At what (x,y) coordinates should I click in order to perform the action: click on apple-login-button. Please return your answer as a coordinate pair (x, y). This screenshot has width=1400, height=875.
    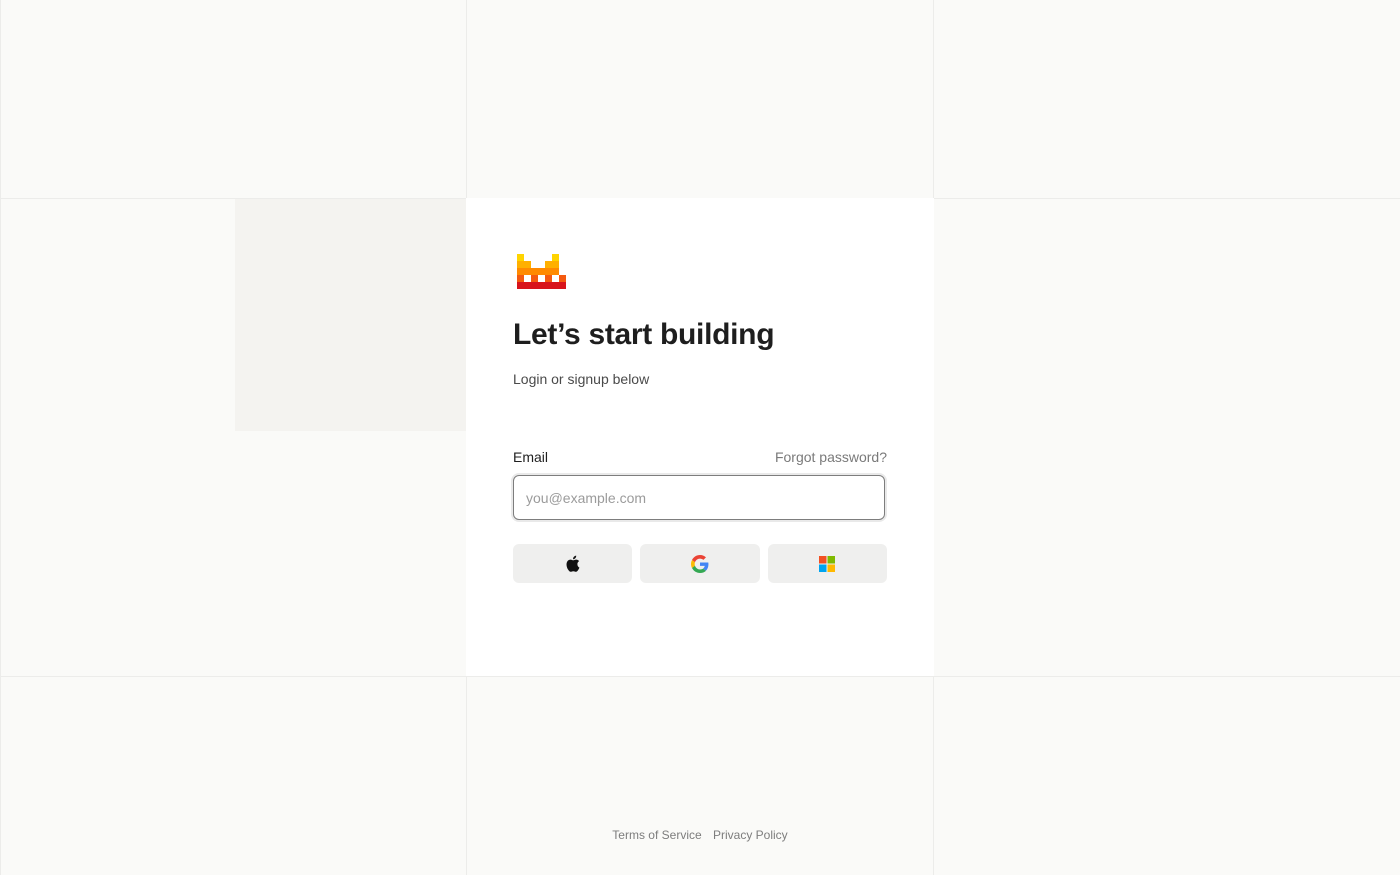
    Looking at the image, I should click on (573, 563).